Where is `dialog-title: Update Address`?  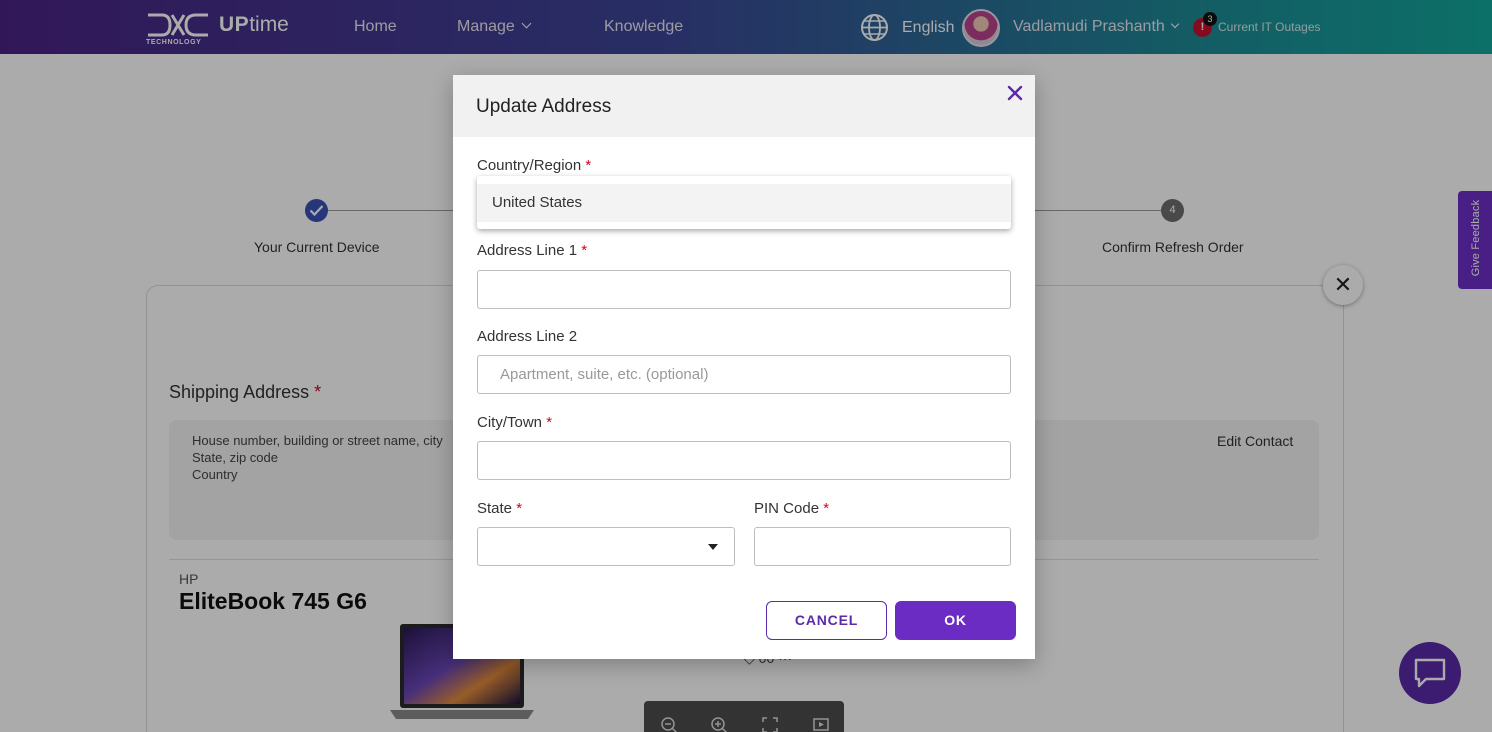 dialog-title: Update Address is located at coordinates (544, 106).